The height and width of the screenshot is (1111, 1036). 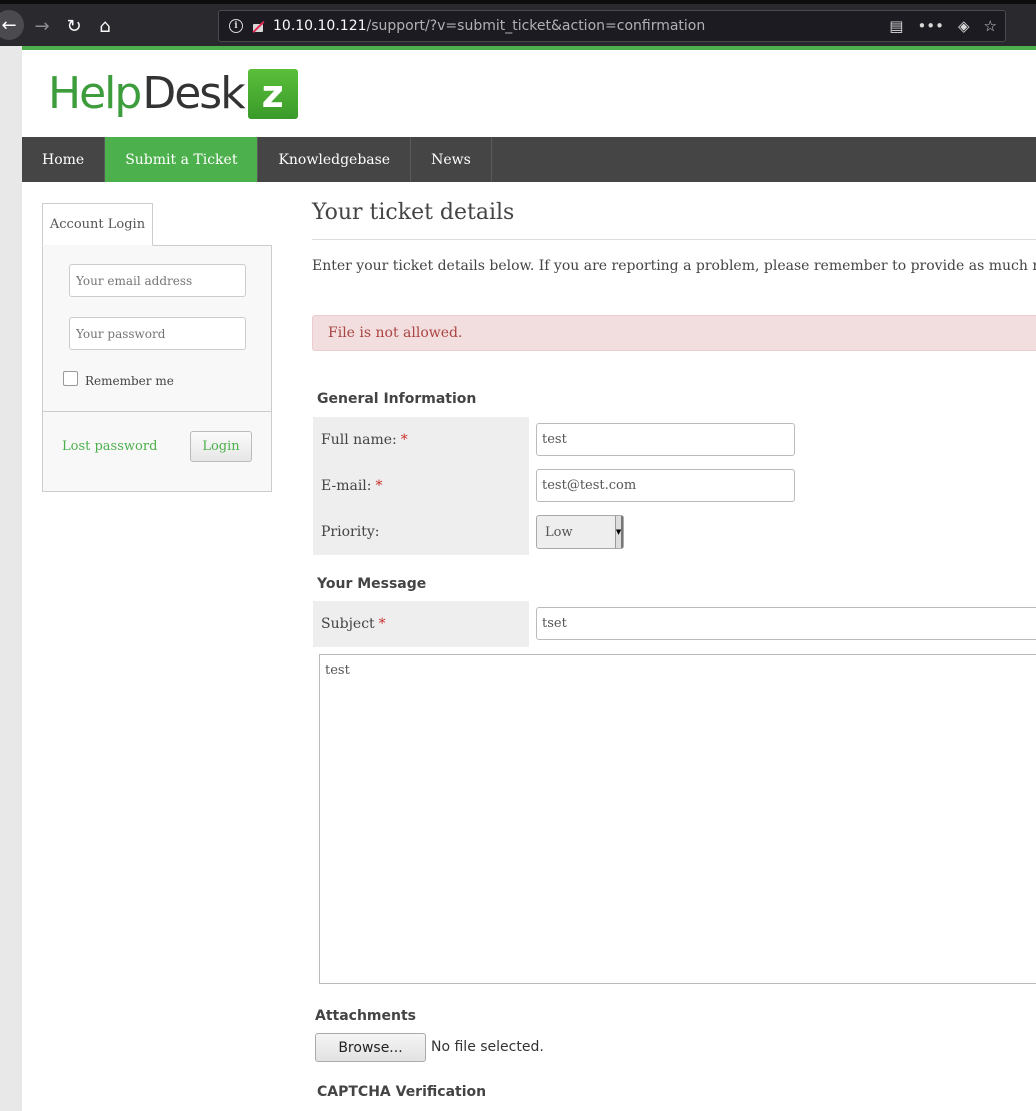 I want to click on email-label-text: E-mail:, so click(x=346, y=486).